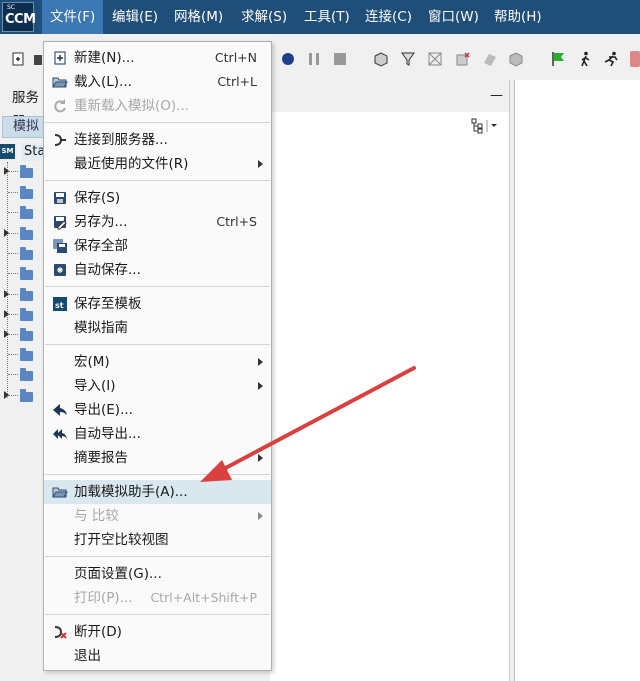 This screenshot has height=681, width=640. What do you see at coordinates (101, 246) in the screenshot?
I see `menu-item-label: 保存全部` at bounding box center [101, 246].